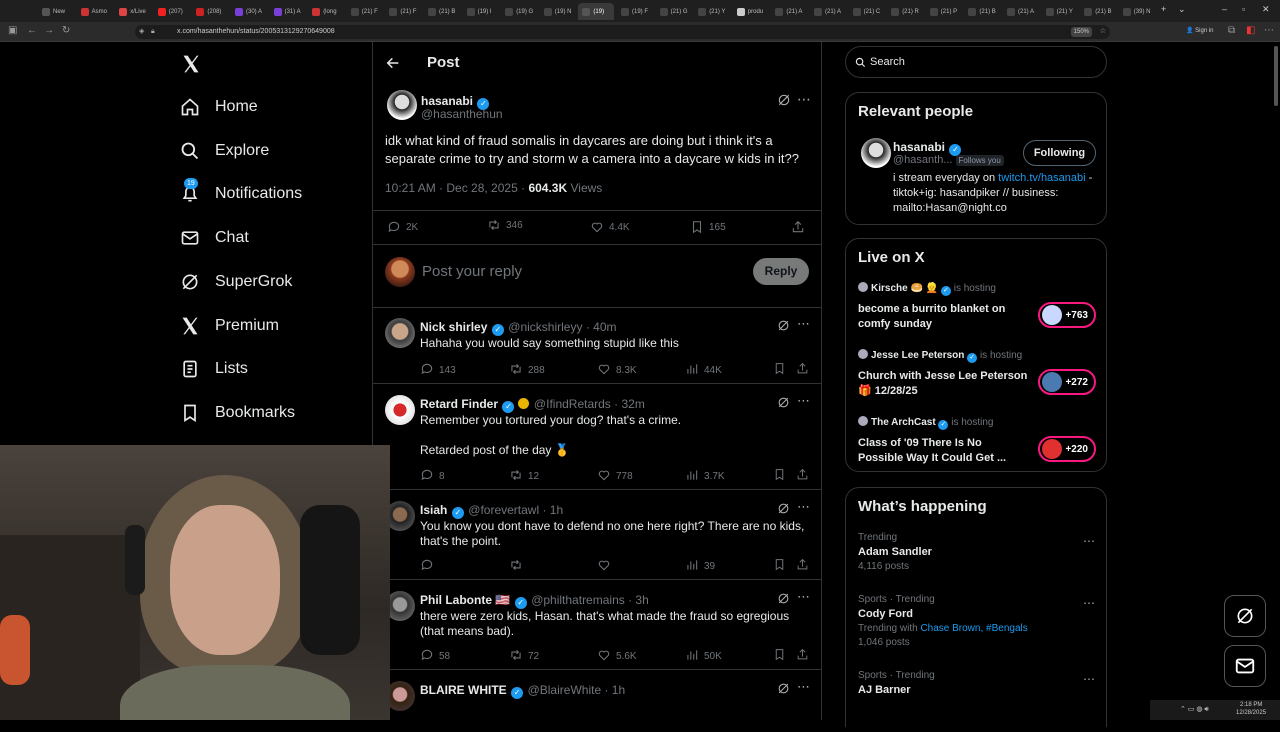 Image resolution: width=1280 pixels, height=732 pixels. I want to click on views-button: 39, so click(700, 566).